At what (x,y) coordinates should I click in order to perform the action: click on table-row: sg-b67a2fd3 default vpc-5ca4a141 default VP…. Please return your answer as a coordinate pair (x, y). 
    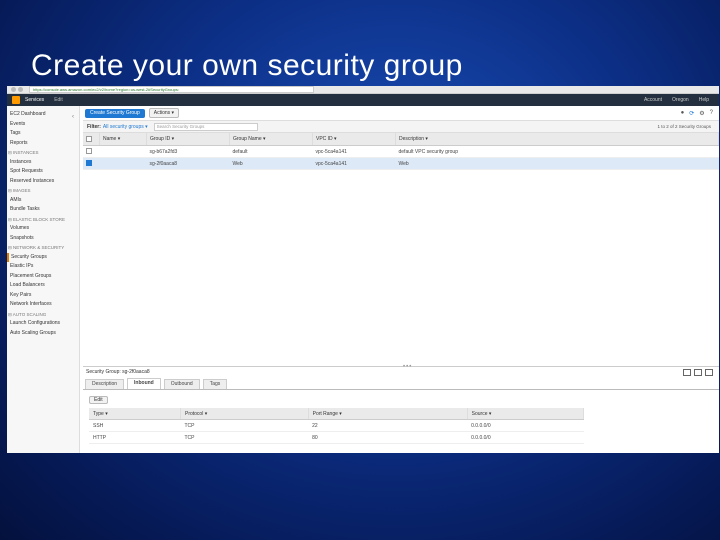
    Looking at the image, I should click on (401, 151).